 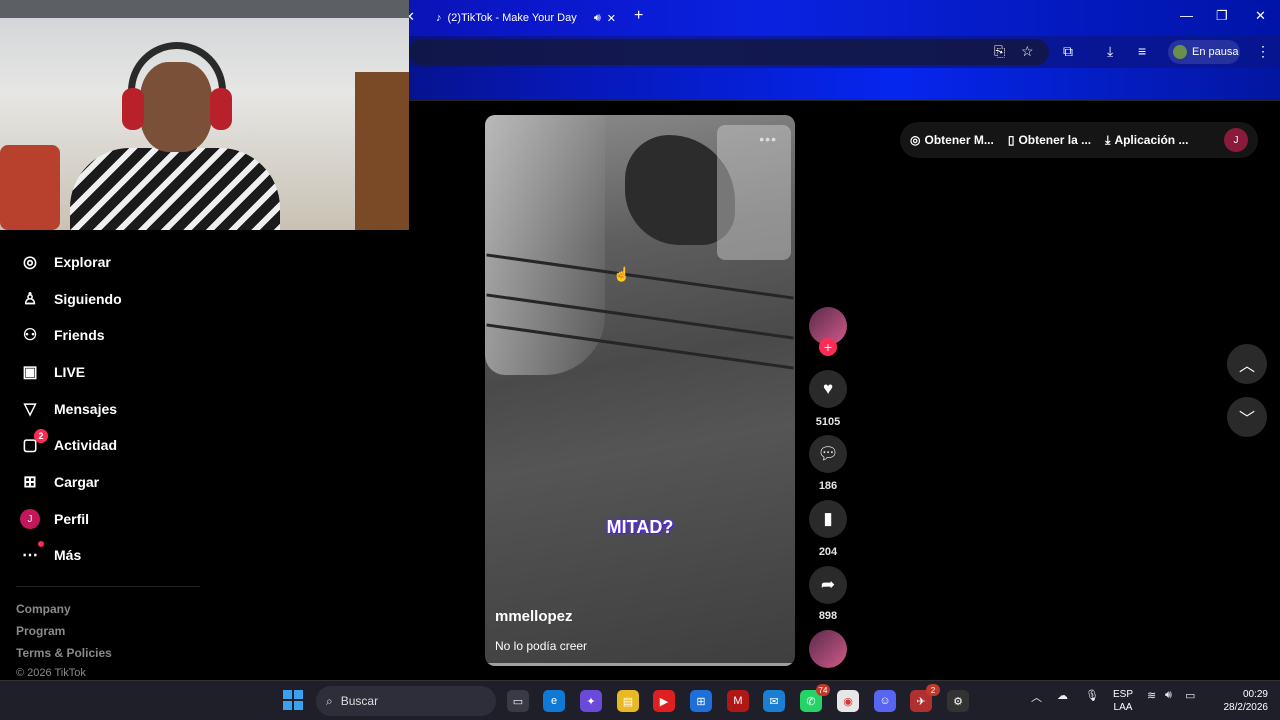 I want to click on clock-date: 28/2/2026, so click(x=1246, y=707).